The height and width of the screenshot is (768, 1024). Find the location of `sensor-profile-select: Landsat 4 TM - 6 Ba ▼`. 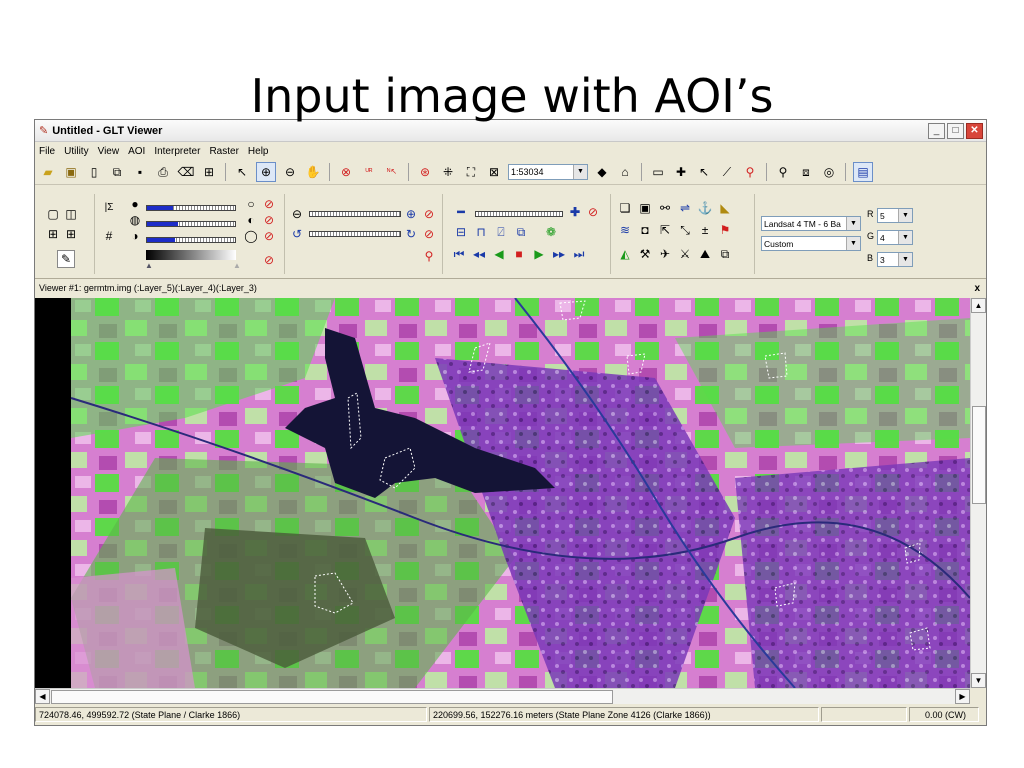

sensor-profile-select: Landsat 4 TM - 6 Ba ▼ is located at coordinates (811, 223).